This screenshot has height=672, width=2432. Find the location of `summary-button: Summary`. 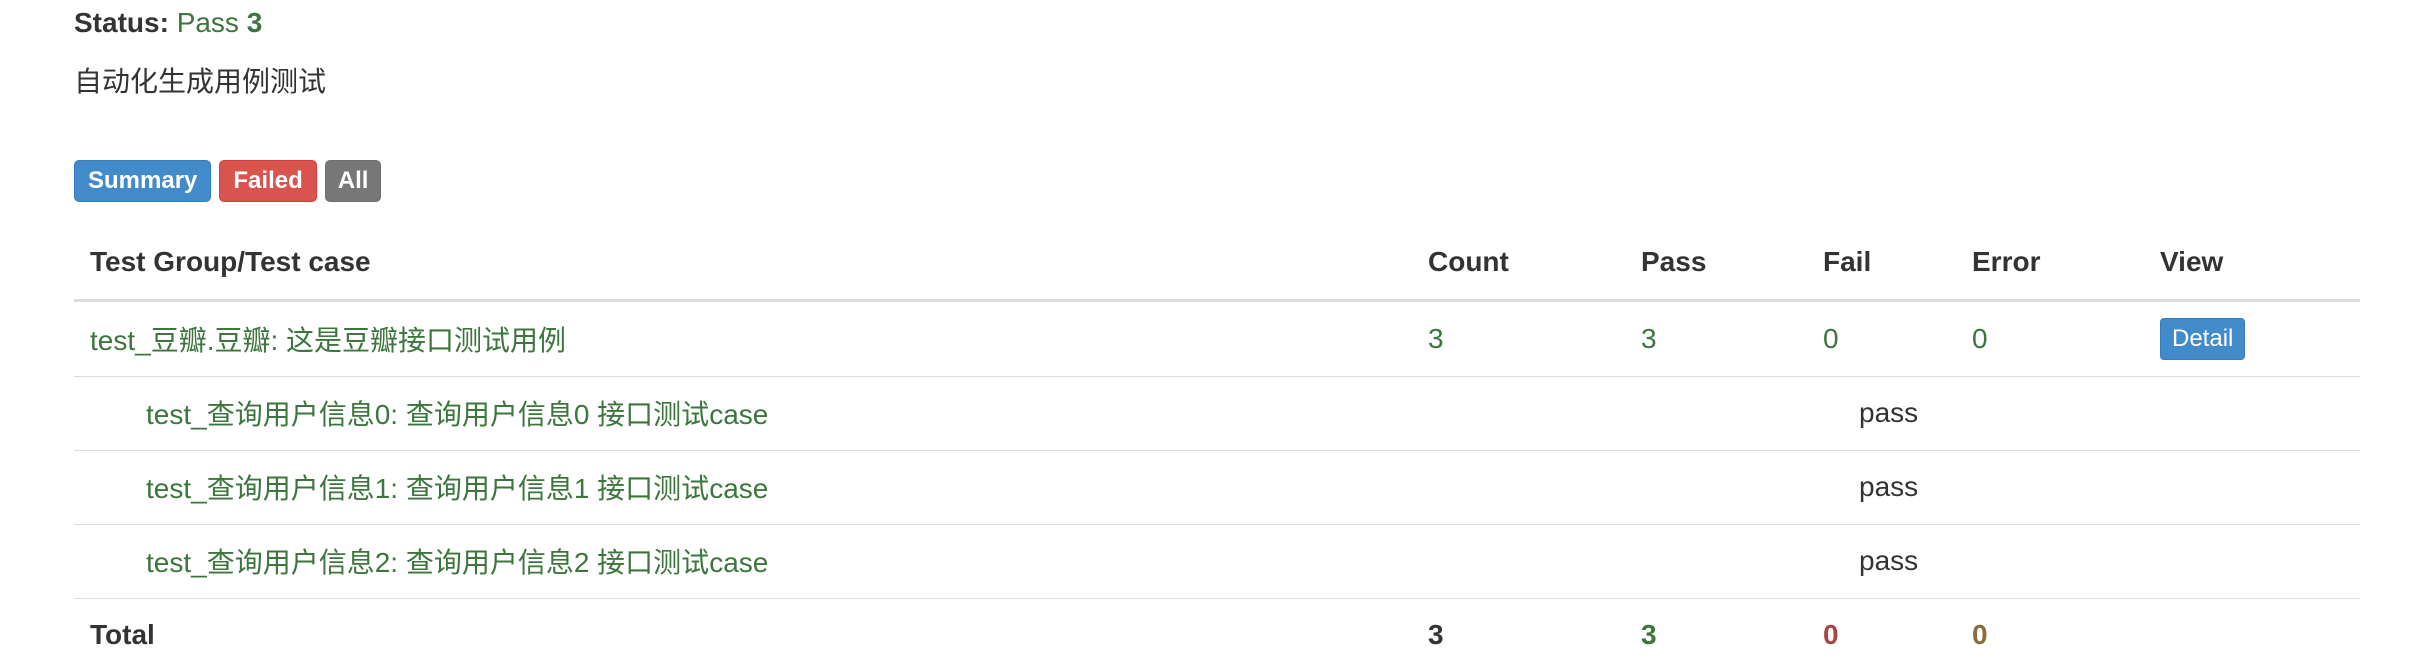

summary-button: Summary is located at coordinates (143, 181).